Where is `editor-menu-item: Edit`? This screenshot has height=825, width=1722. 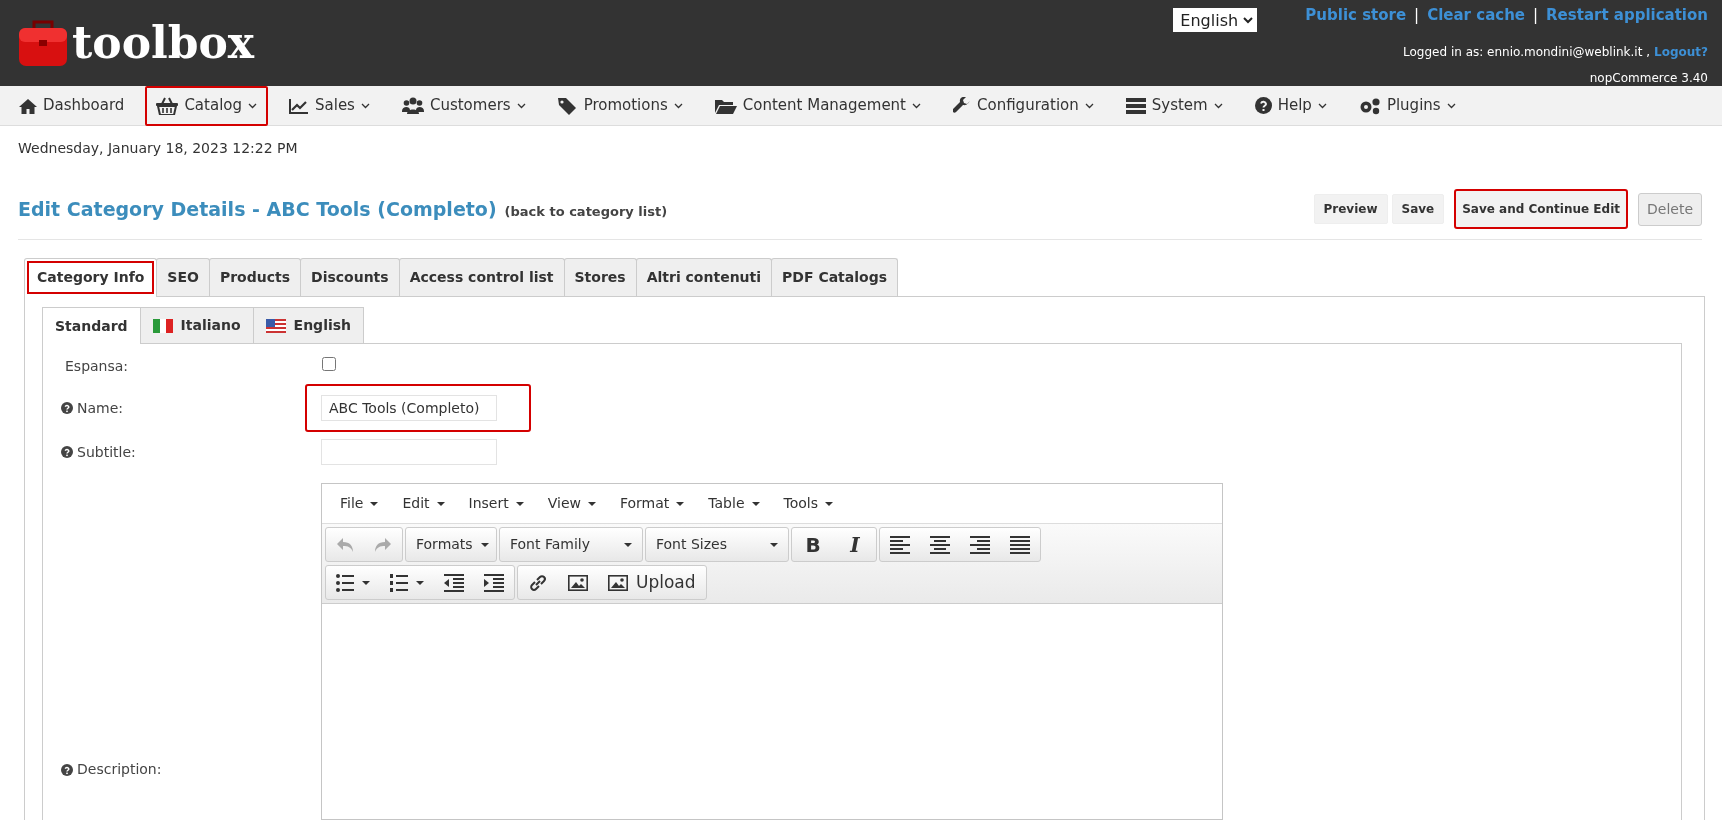 editor-menu-item: Edit is located at coordinates (423, 503).